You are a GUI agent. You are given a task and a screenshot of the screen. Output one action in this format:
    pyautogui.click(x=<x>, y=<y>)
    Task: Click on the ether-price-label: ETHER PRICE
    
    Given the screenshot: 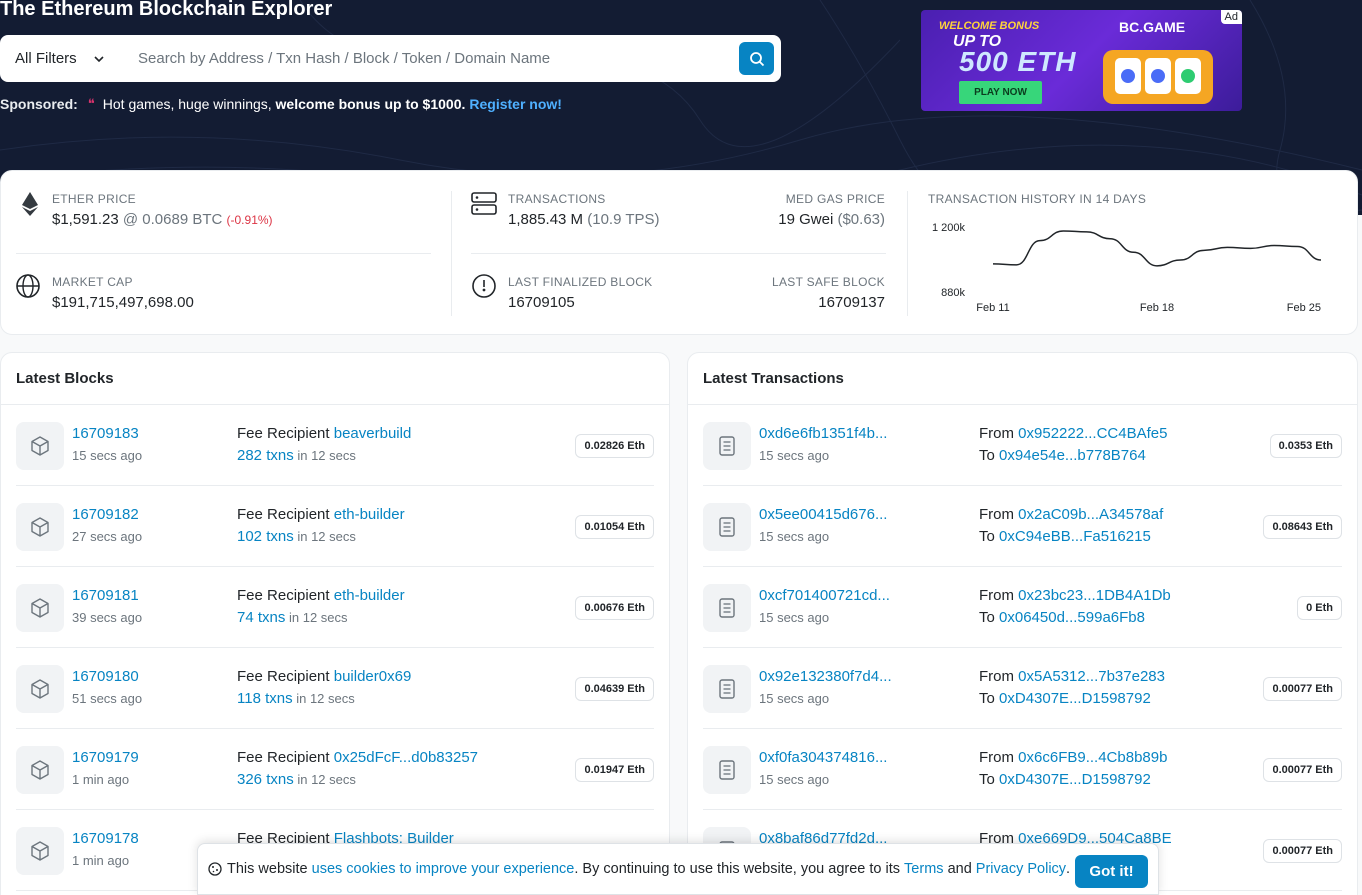 What is the action you would take?
    pyautogui.click(x=94, y=199)
    